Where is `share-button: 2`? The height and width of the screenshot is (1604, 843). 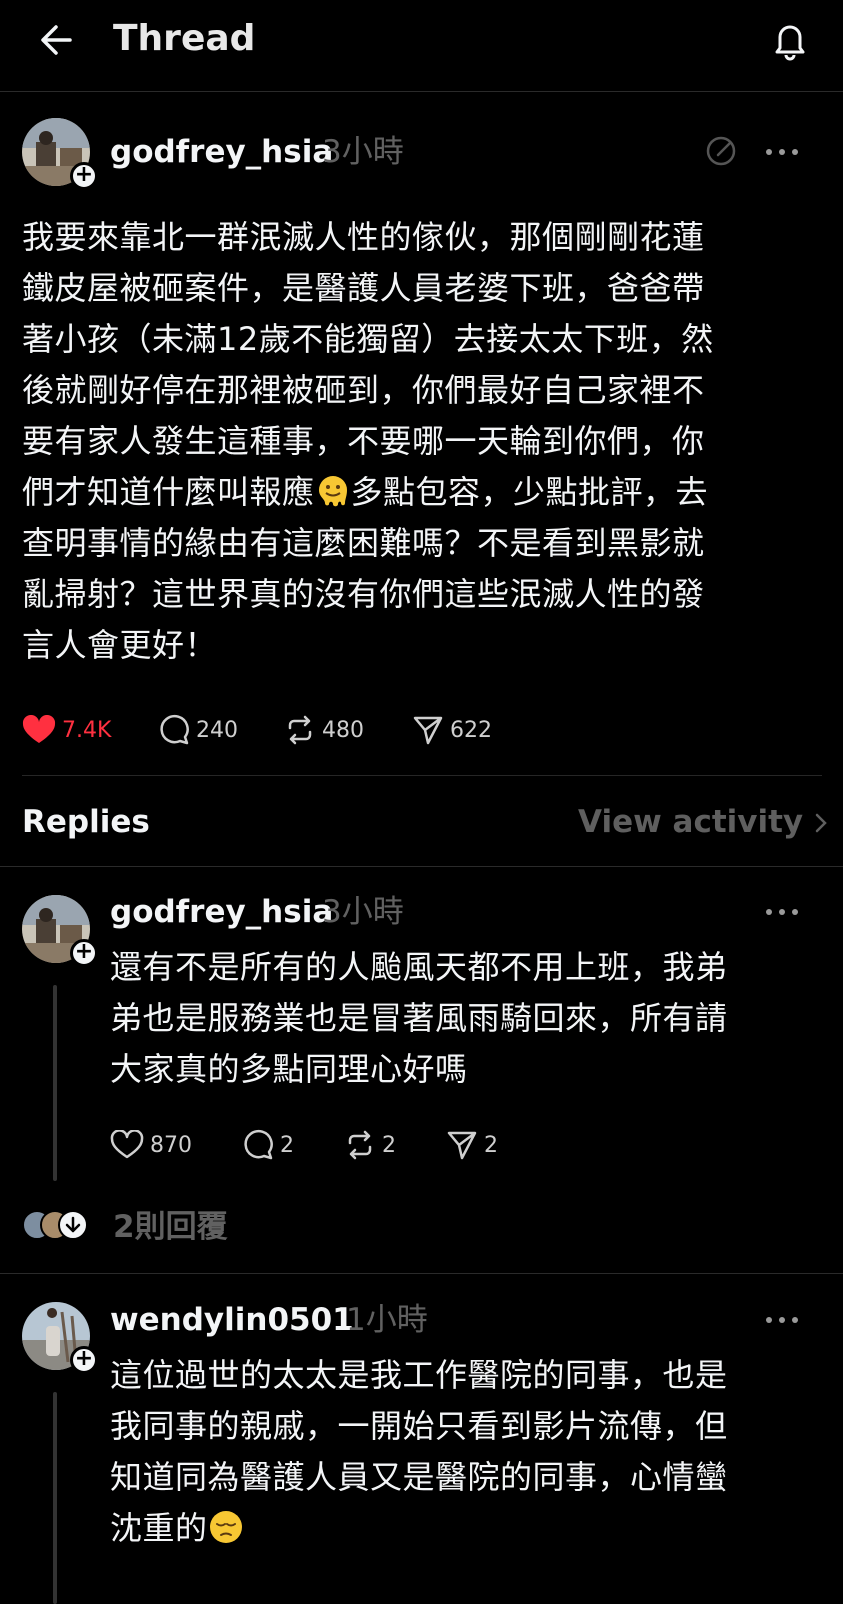 share-button: 2 is located at coordinates (472, 1145).